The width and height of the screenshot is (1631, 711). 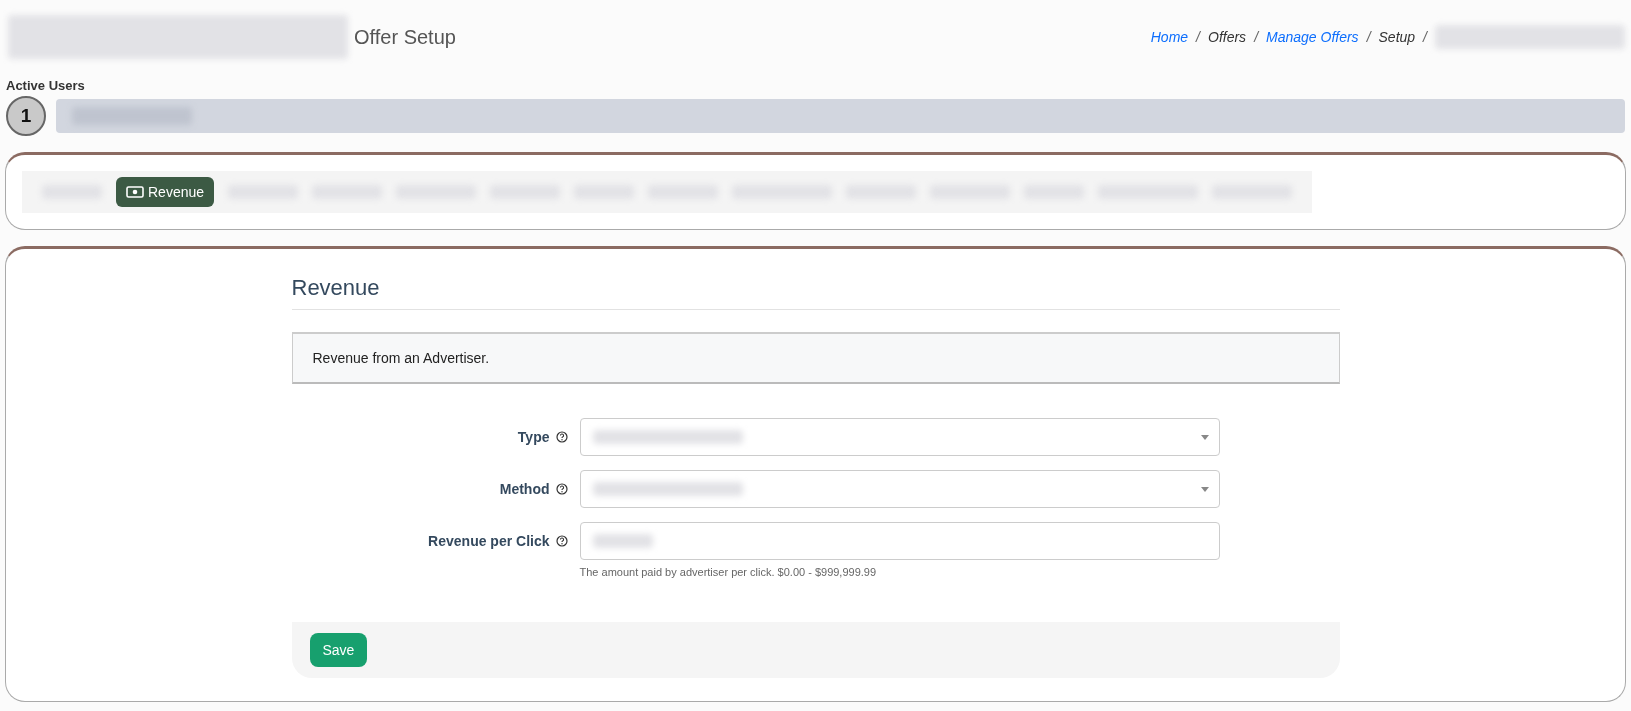 I want to click on breadcrumb-link: Manage Offers, so click(x=1312, y=37).